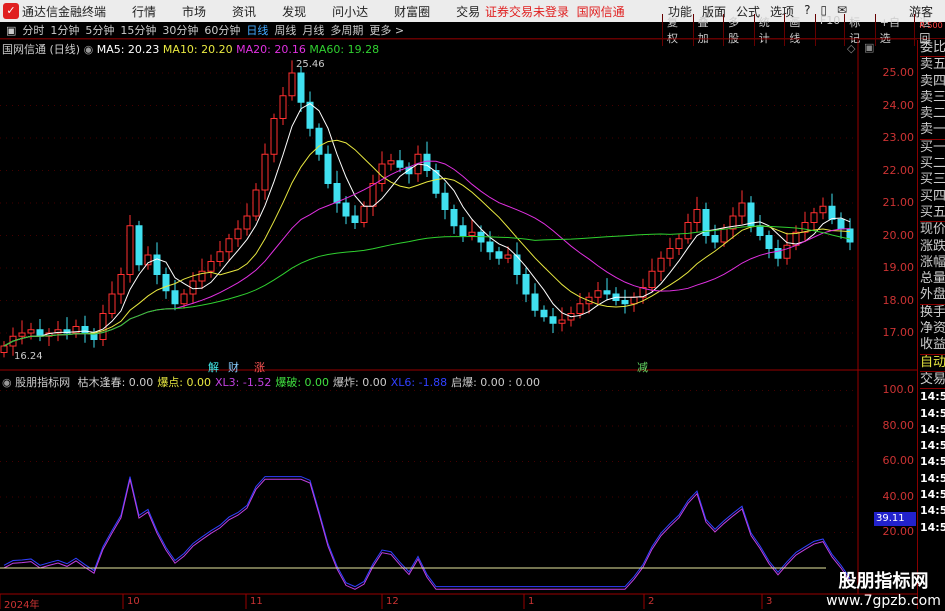 Image resolution: width=945 pixels, height=611 pixels. Describe the element at coordinates (898, 137) in the screenshot. I see `price-tick: 23.00` at that location.